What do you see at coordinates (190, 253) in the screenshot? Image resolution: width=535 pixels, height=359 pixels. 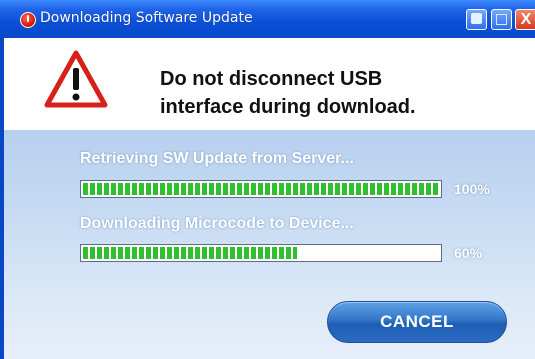 I see `step-2-progress-fill` at bounding box center [190, 253].